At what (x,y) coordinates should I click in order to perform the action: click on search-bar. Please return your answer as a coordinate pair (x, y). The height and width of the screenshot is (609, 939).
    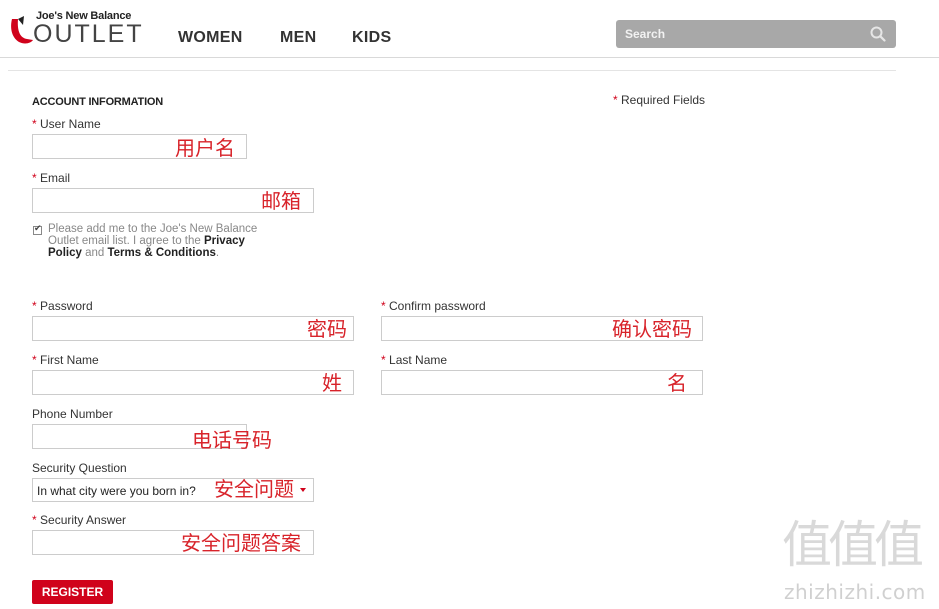
    Looking at the image, I should click on (756, 34).